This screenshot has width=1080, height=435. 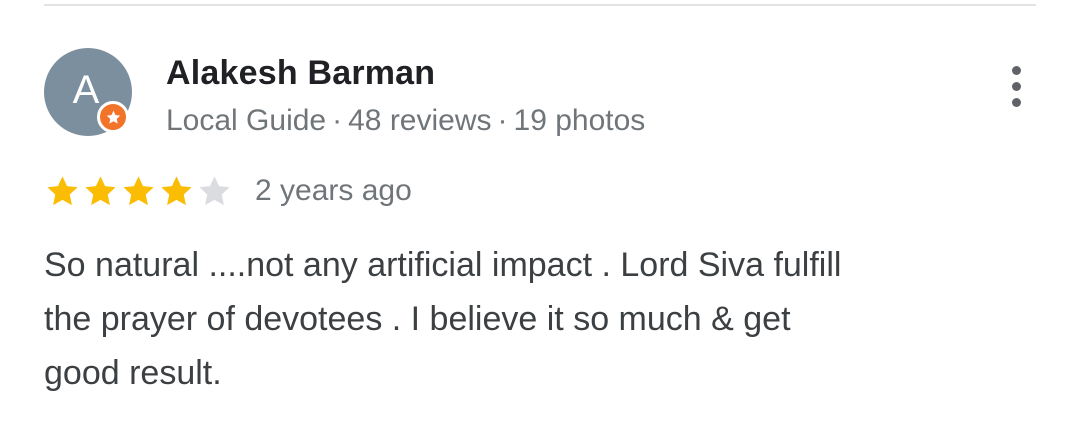 What do you see at coordinates (113, 117) in the screenshot?
I see `local-guide-star-icon` at bounding box center [113, 117].